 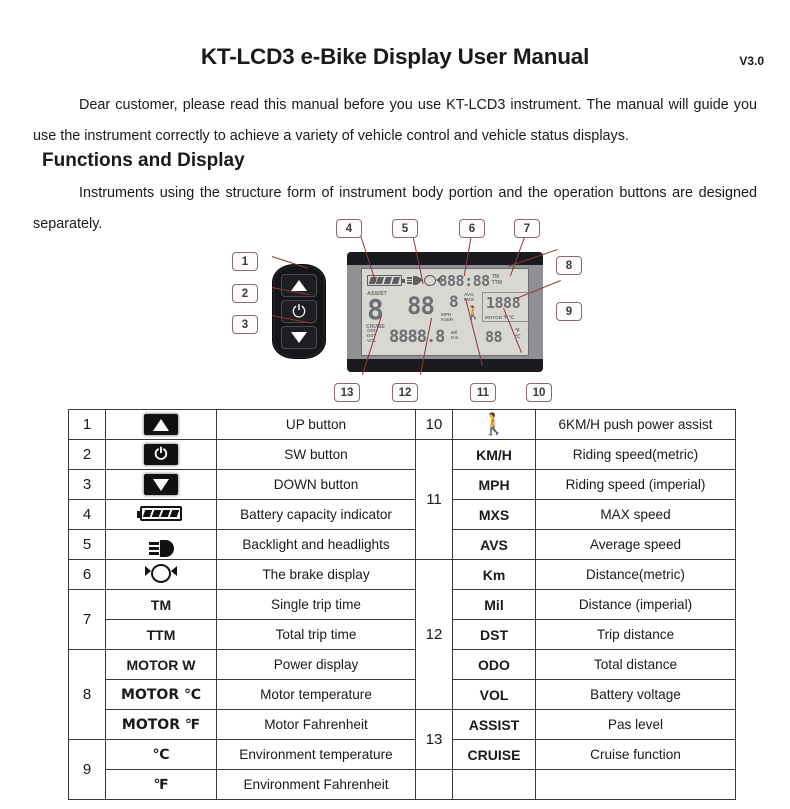 I want to click on row-description-right: Distance (imperial), so click(x=635, y=604).